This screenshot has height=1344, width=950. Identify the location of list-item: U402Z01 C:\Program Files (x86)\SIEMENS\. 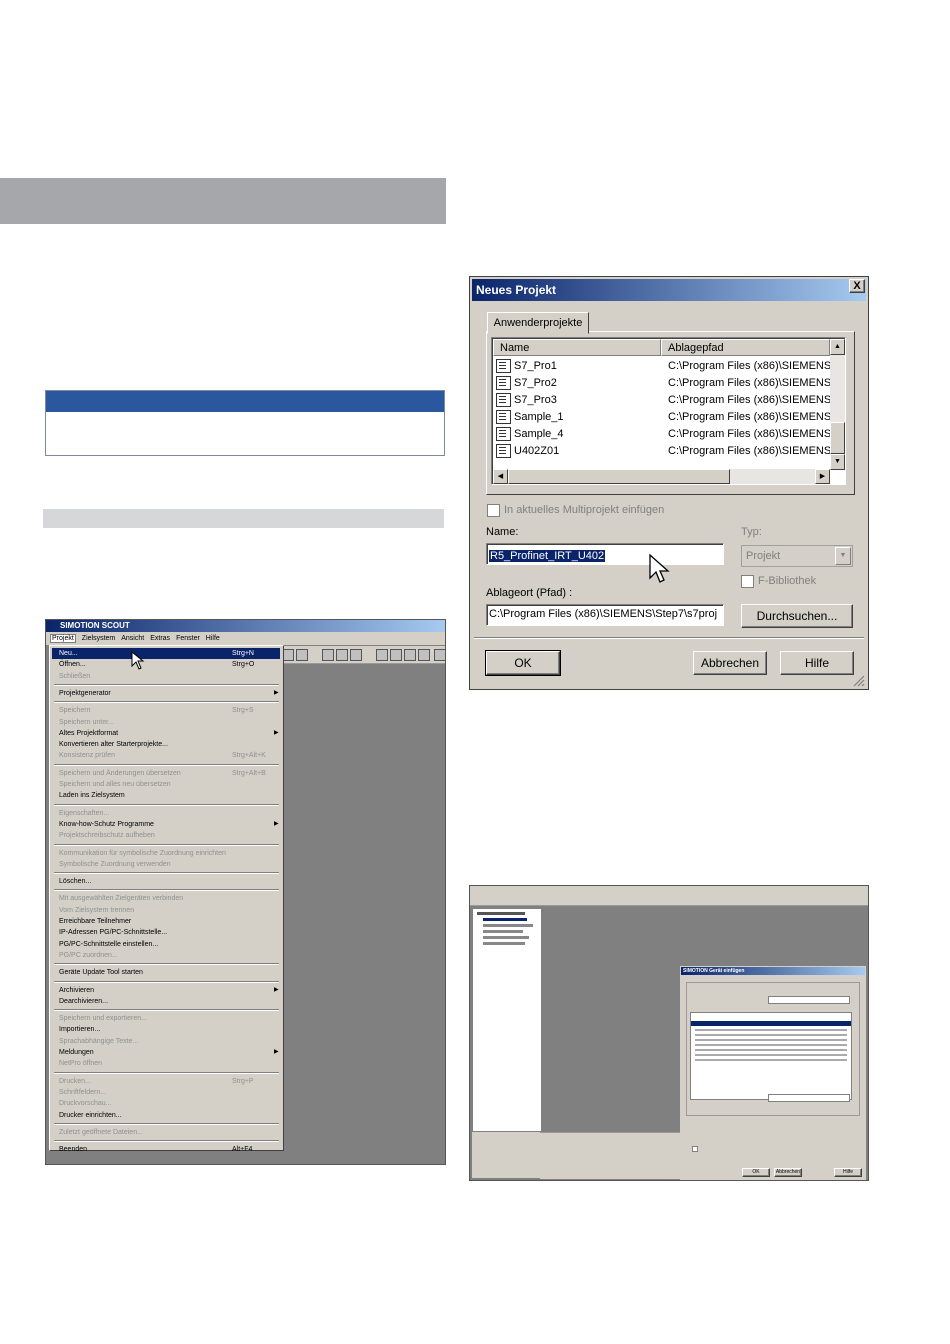
(663, 451).